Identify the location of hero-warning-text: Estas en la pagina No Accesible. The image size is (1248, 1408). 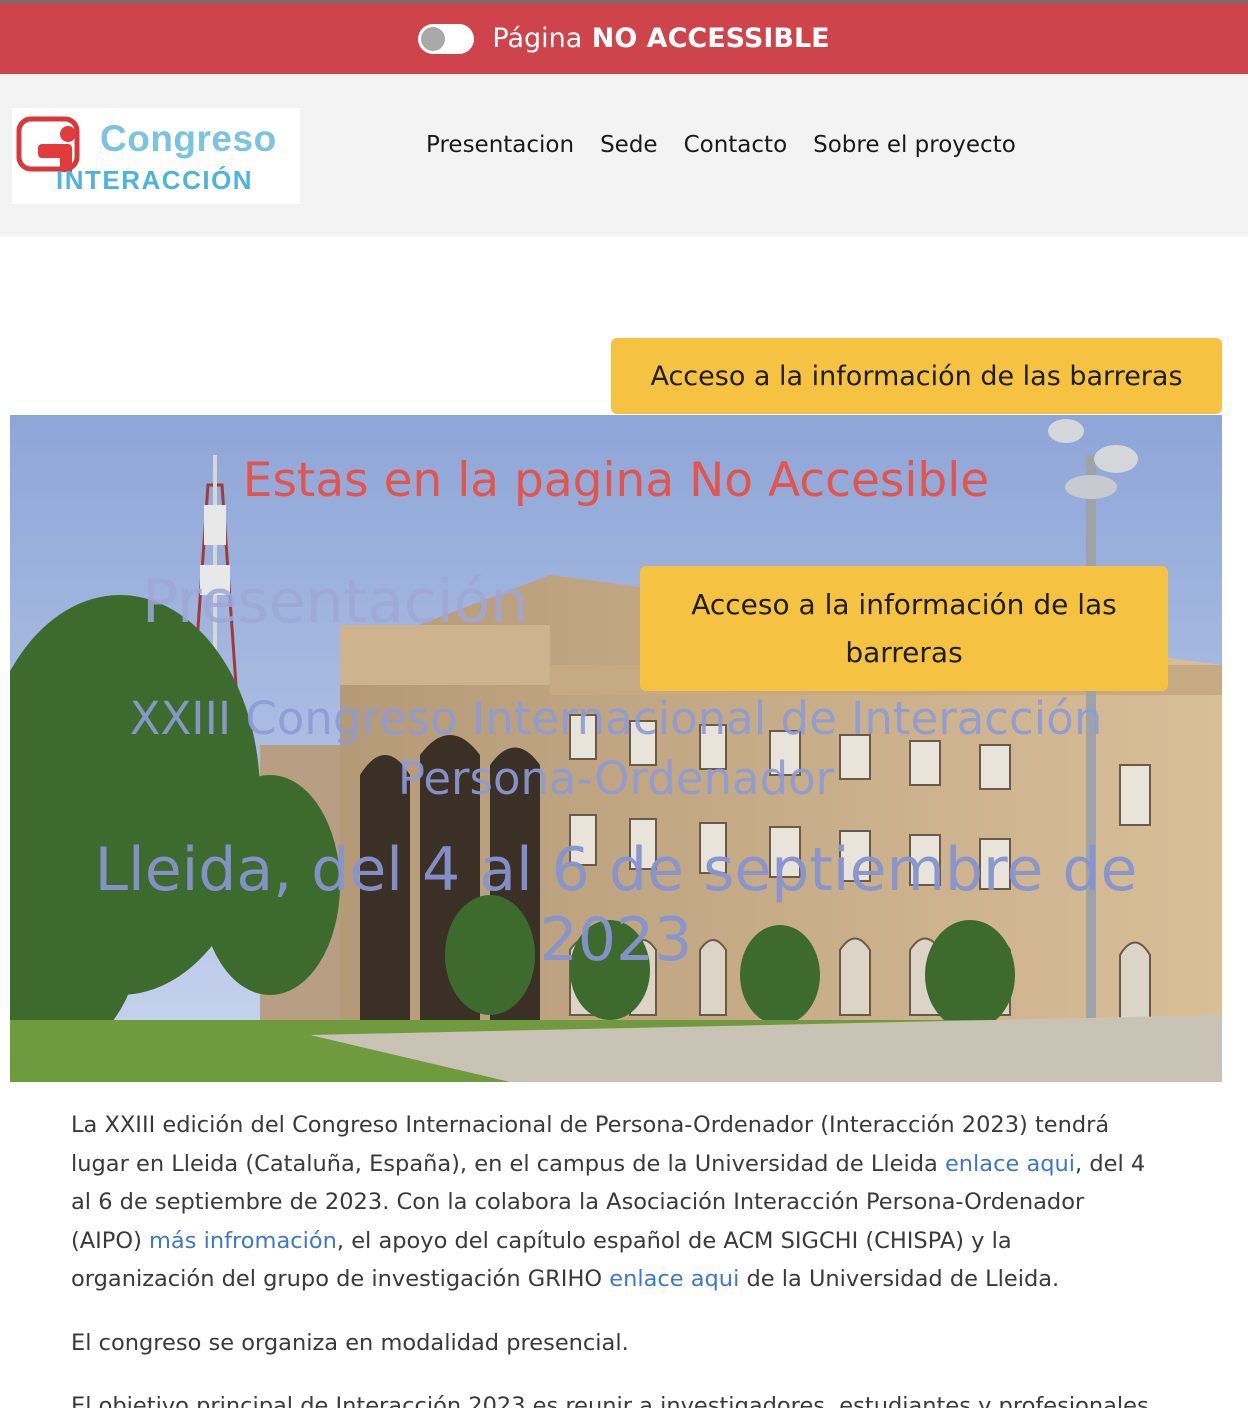
(616, 480).